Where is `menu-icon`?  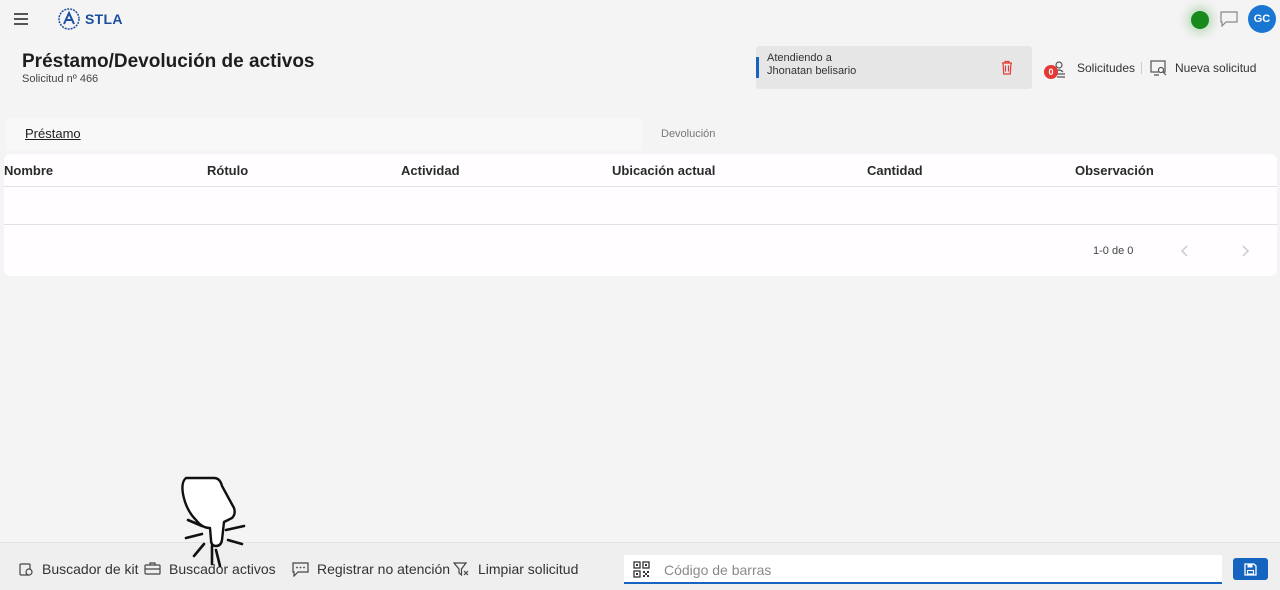 menu-icon is located at coordinates (21, 19).